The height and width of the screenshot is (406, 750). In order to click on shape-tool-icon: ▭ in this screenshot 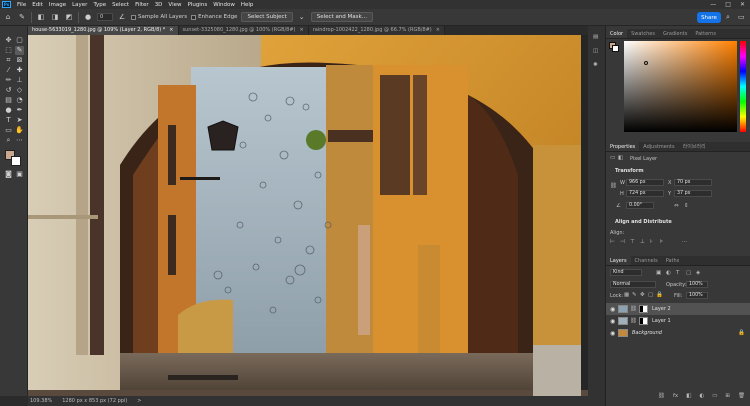, I will do `click(8, 130)`.